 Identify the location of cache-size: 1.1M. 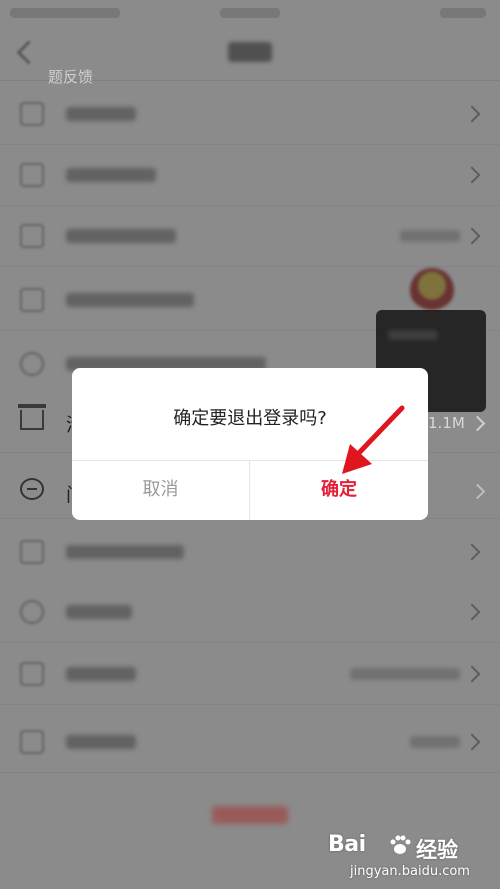
(446, 423).